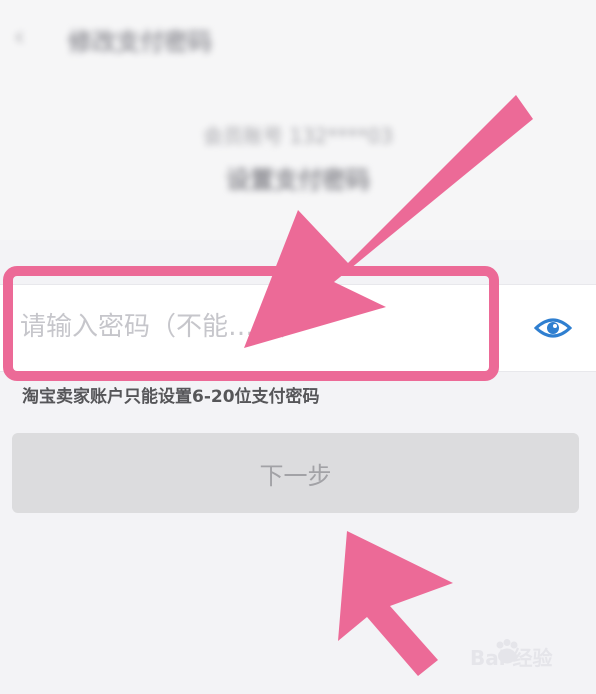 Image resolution: width=596 pixels, height=694 pixels. What do you see at coordinates (295, 473) in the screenshot?
I see `next-step-button: 下一步` at bounding box center [295, 473].